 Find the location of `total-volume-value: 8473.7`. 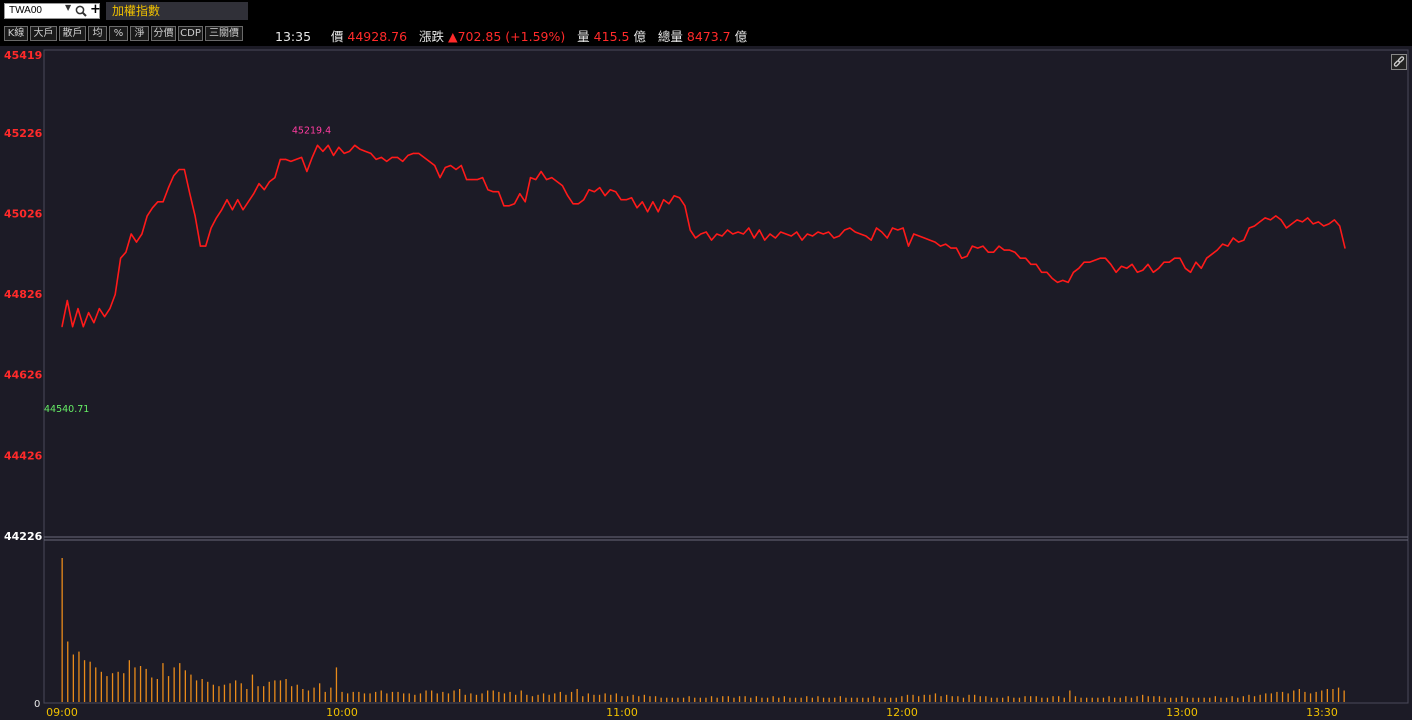

total-volume-value: 8473.7 is located at coordinates (708, 36).